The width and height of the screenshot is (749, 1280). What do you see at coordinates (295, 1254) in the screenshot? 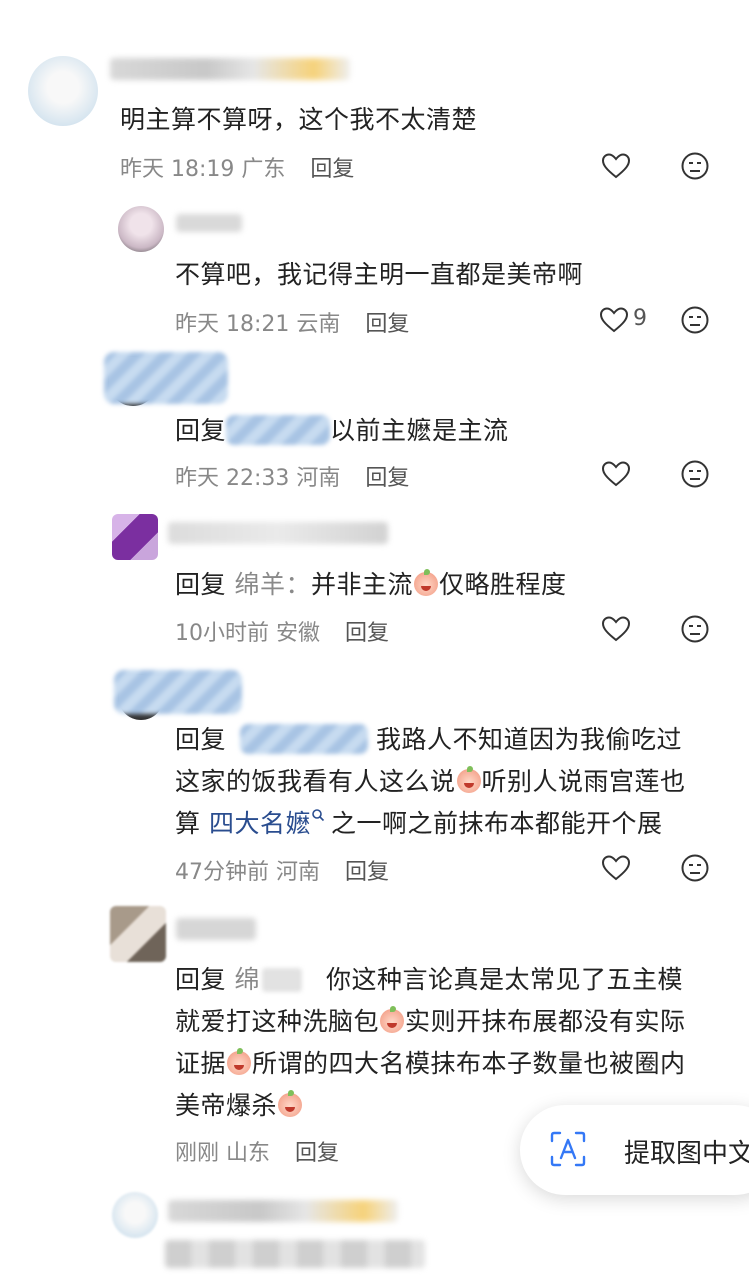
I see `comment-text-redacted` at bounding box center [295, 1254].